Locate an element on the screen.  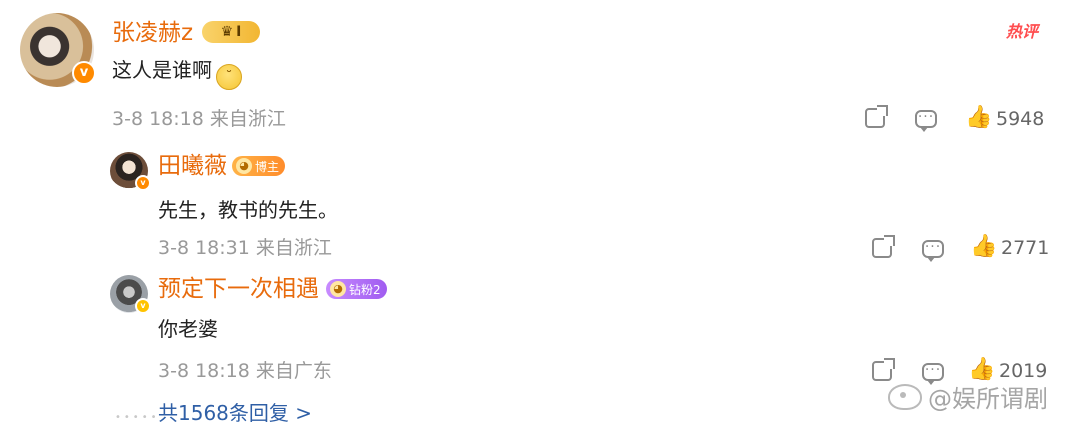
thread-line-dots: ••••• is located at coordinates (137, 417).